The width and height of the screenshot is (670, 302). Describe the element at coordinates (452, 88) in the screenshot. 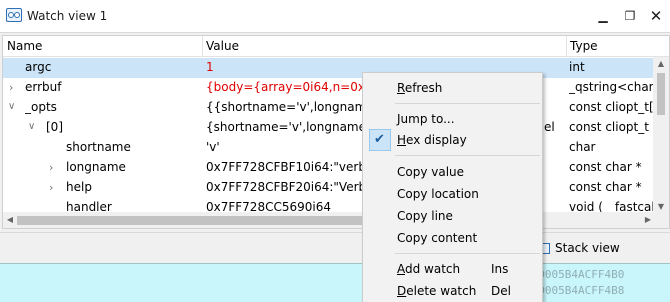

I see `menu-item-refresh: Refresh` at that location.